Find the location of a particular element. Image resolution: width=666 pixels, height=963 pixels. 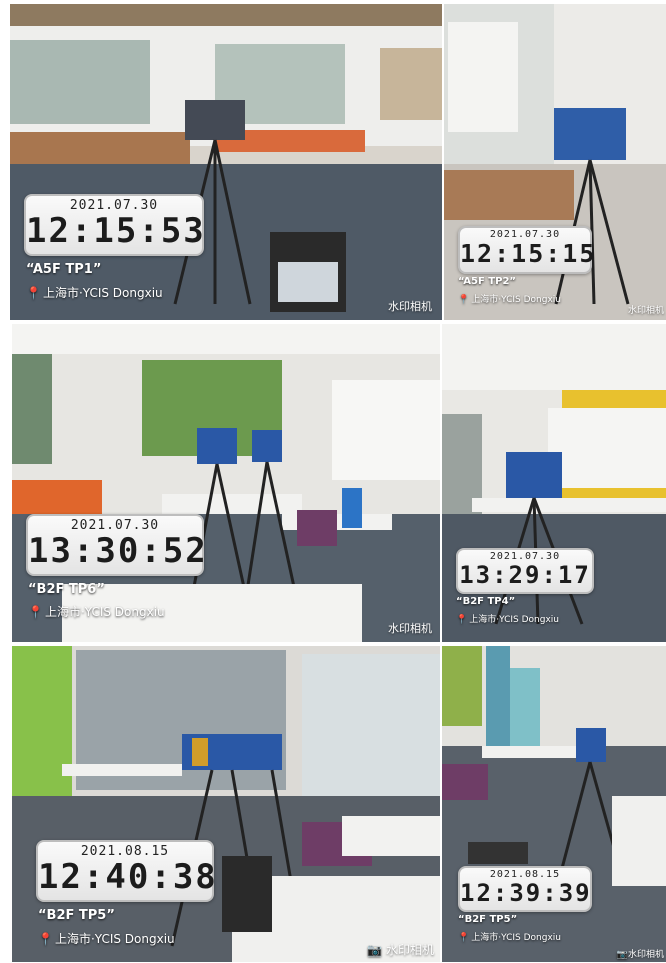

timestamp-display: 2021.08.15 12:39:39 is located at coordinates (525, 889).